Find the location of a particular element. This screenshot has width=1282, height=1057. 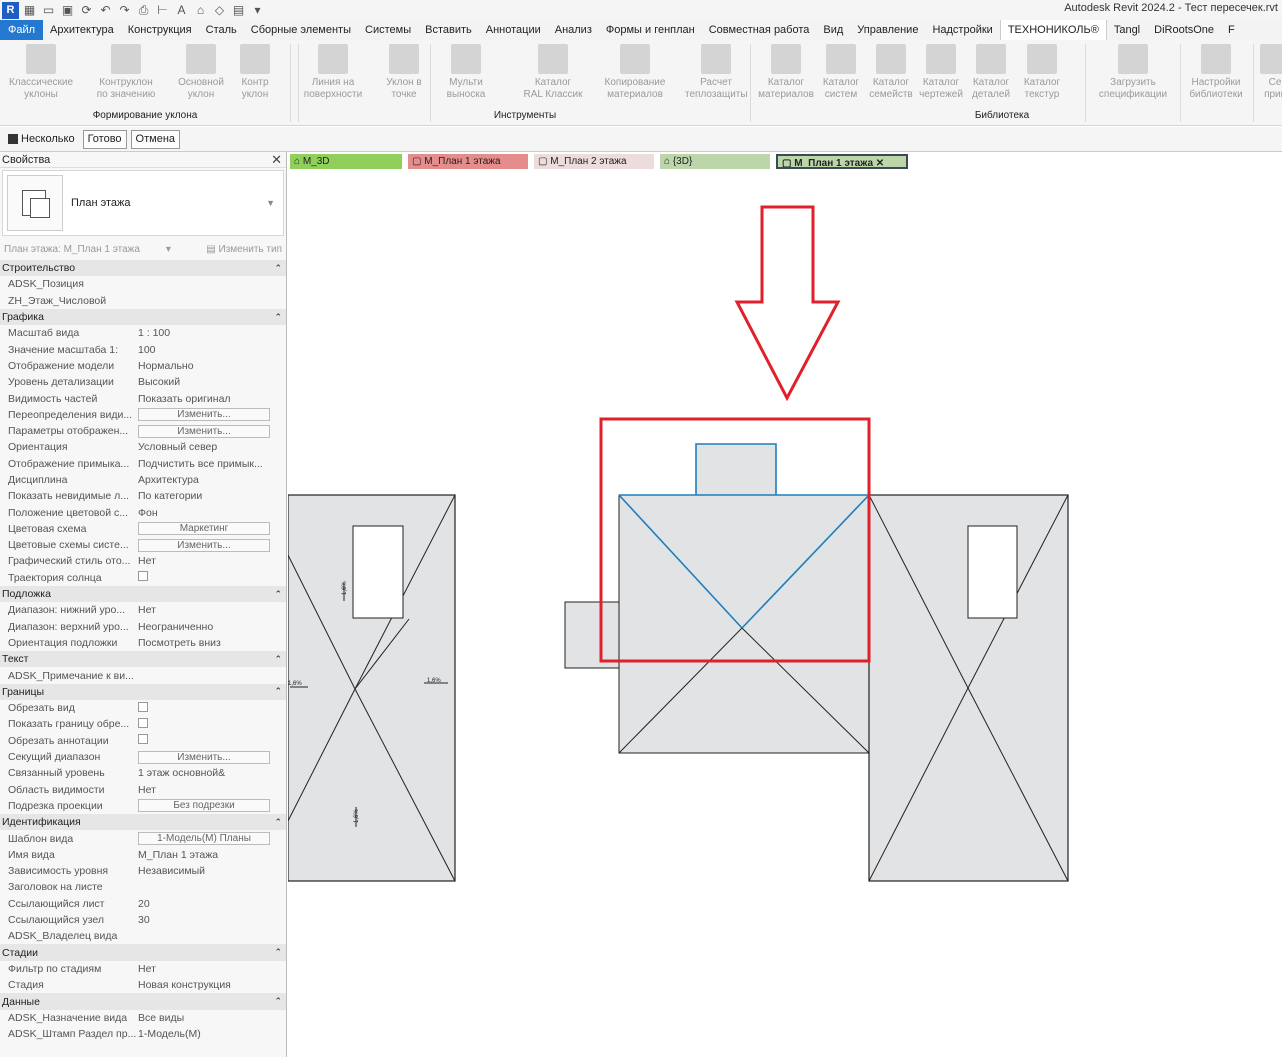

view-tab: ▢ М_План 2 этажа is located at coordinates (594, 161).